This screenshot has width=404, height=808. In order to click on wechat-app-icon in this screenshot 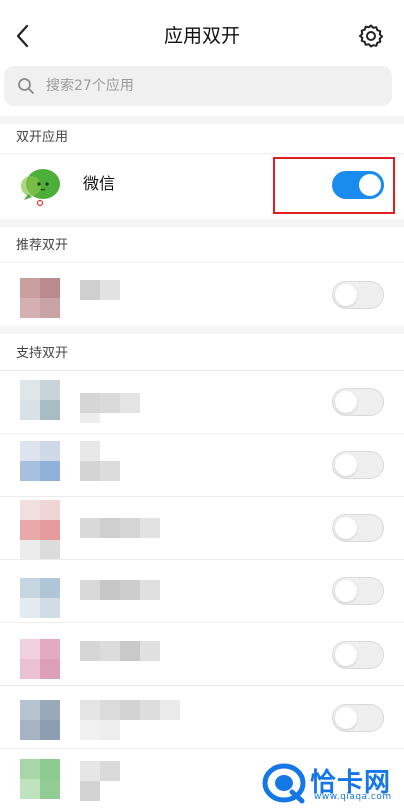, I will do `click(40, 188)`.